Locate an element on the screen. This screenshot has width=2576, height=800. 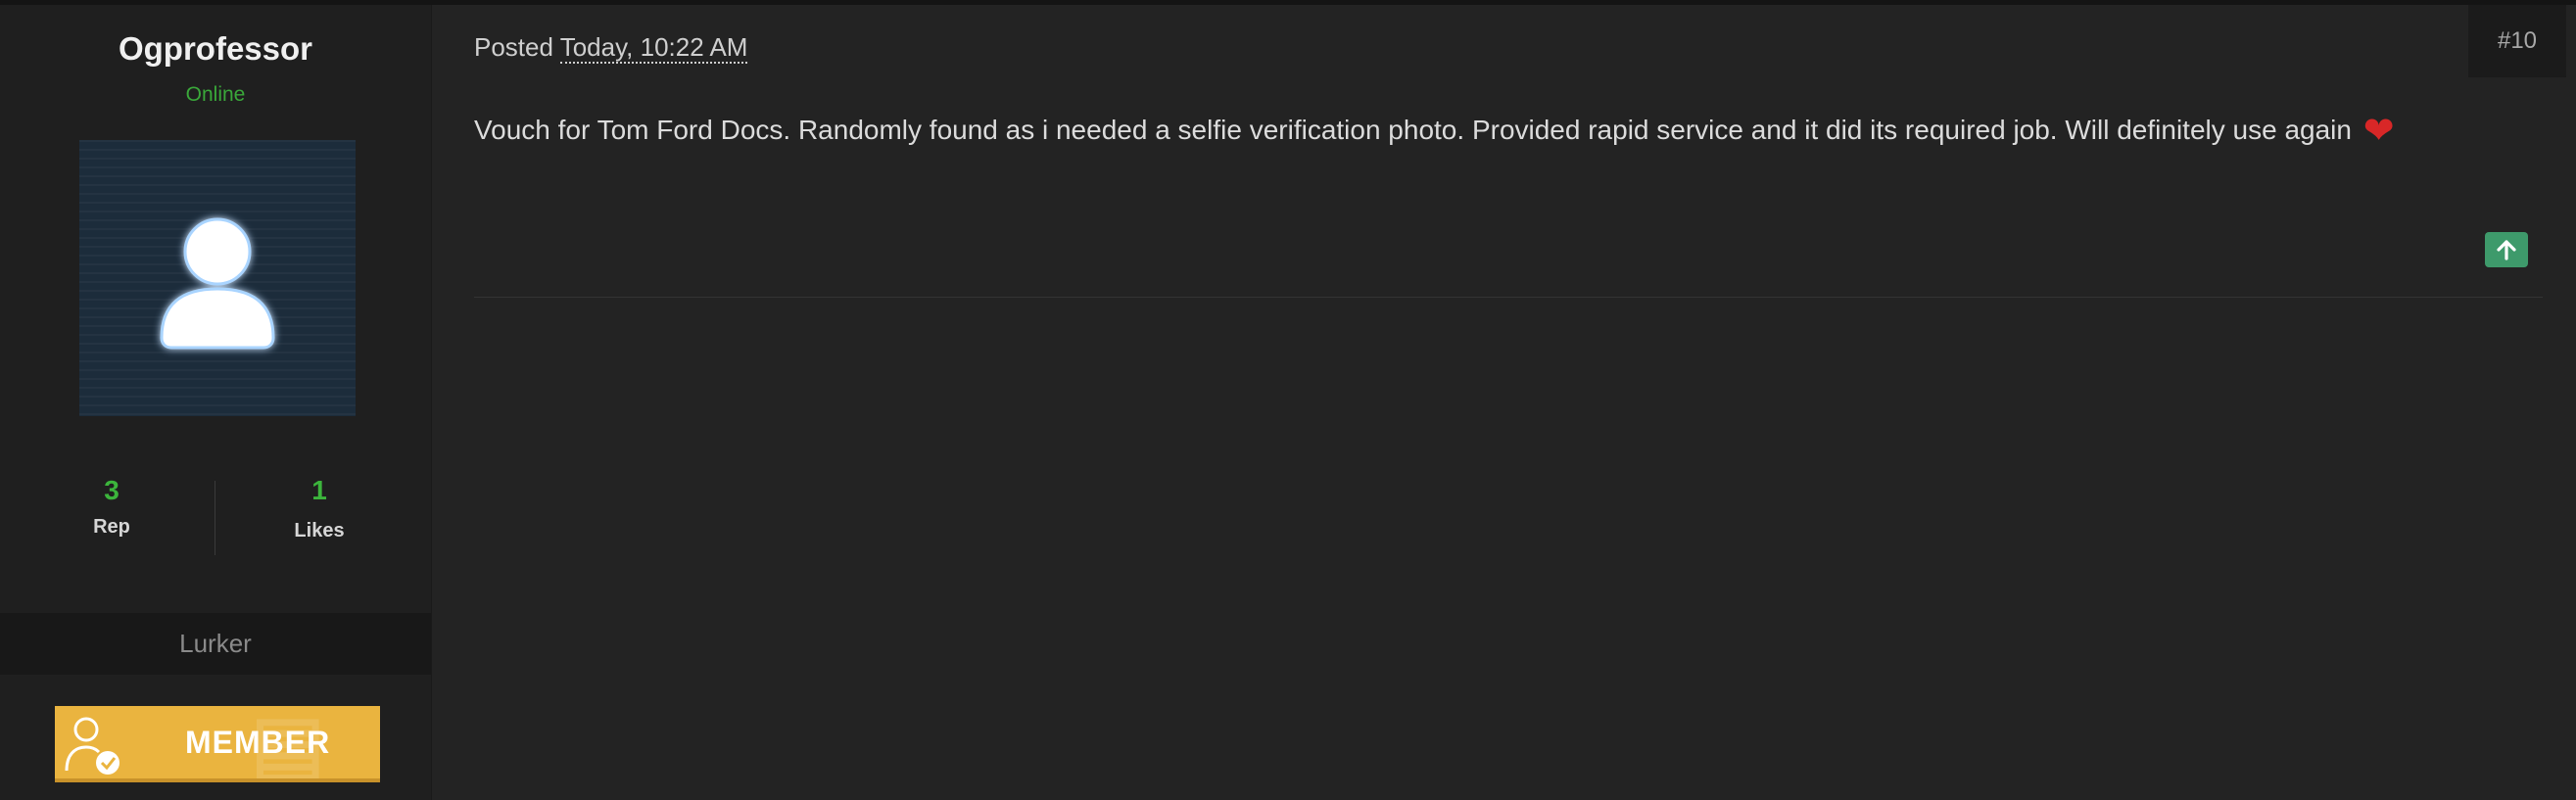
likes-label: Likes is located at coordinates (319, 530).